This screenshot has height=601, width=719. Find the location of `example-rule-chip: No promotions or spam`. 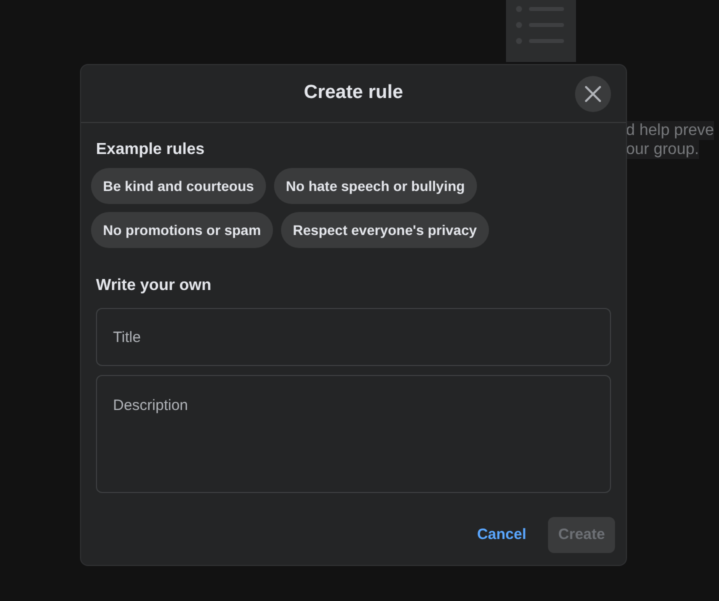

example-rule-chip: No promotions or spam is located at coordinates (182, 230).